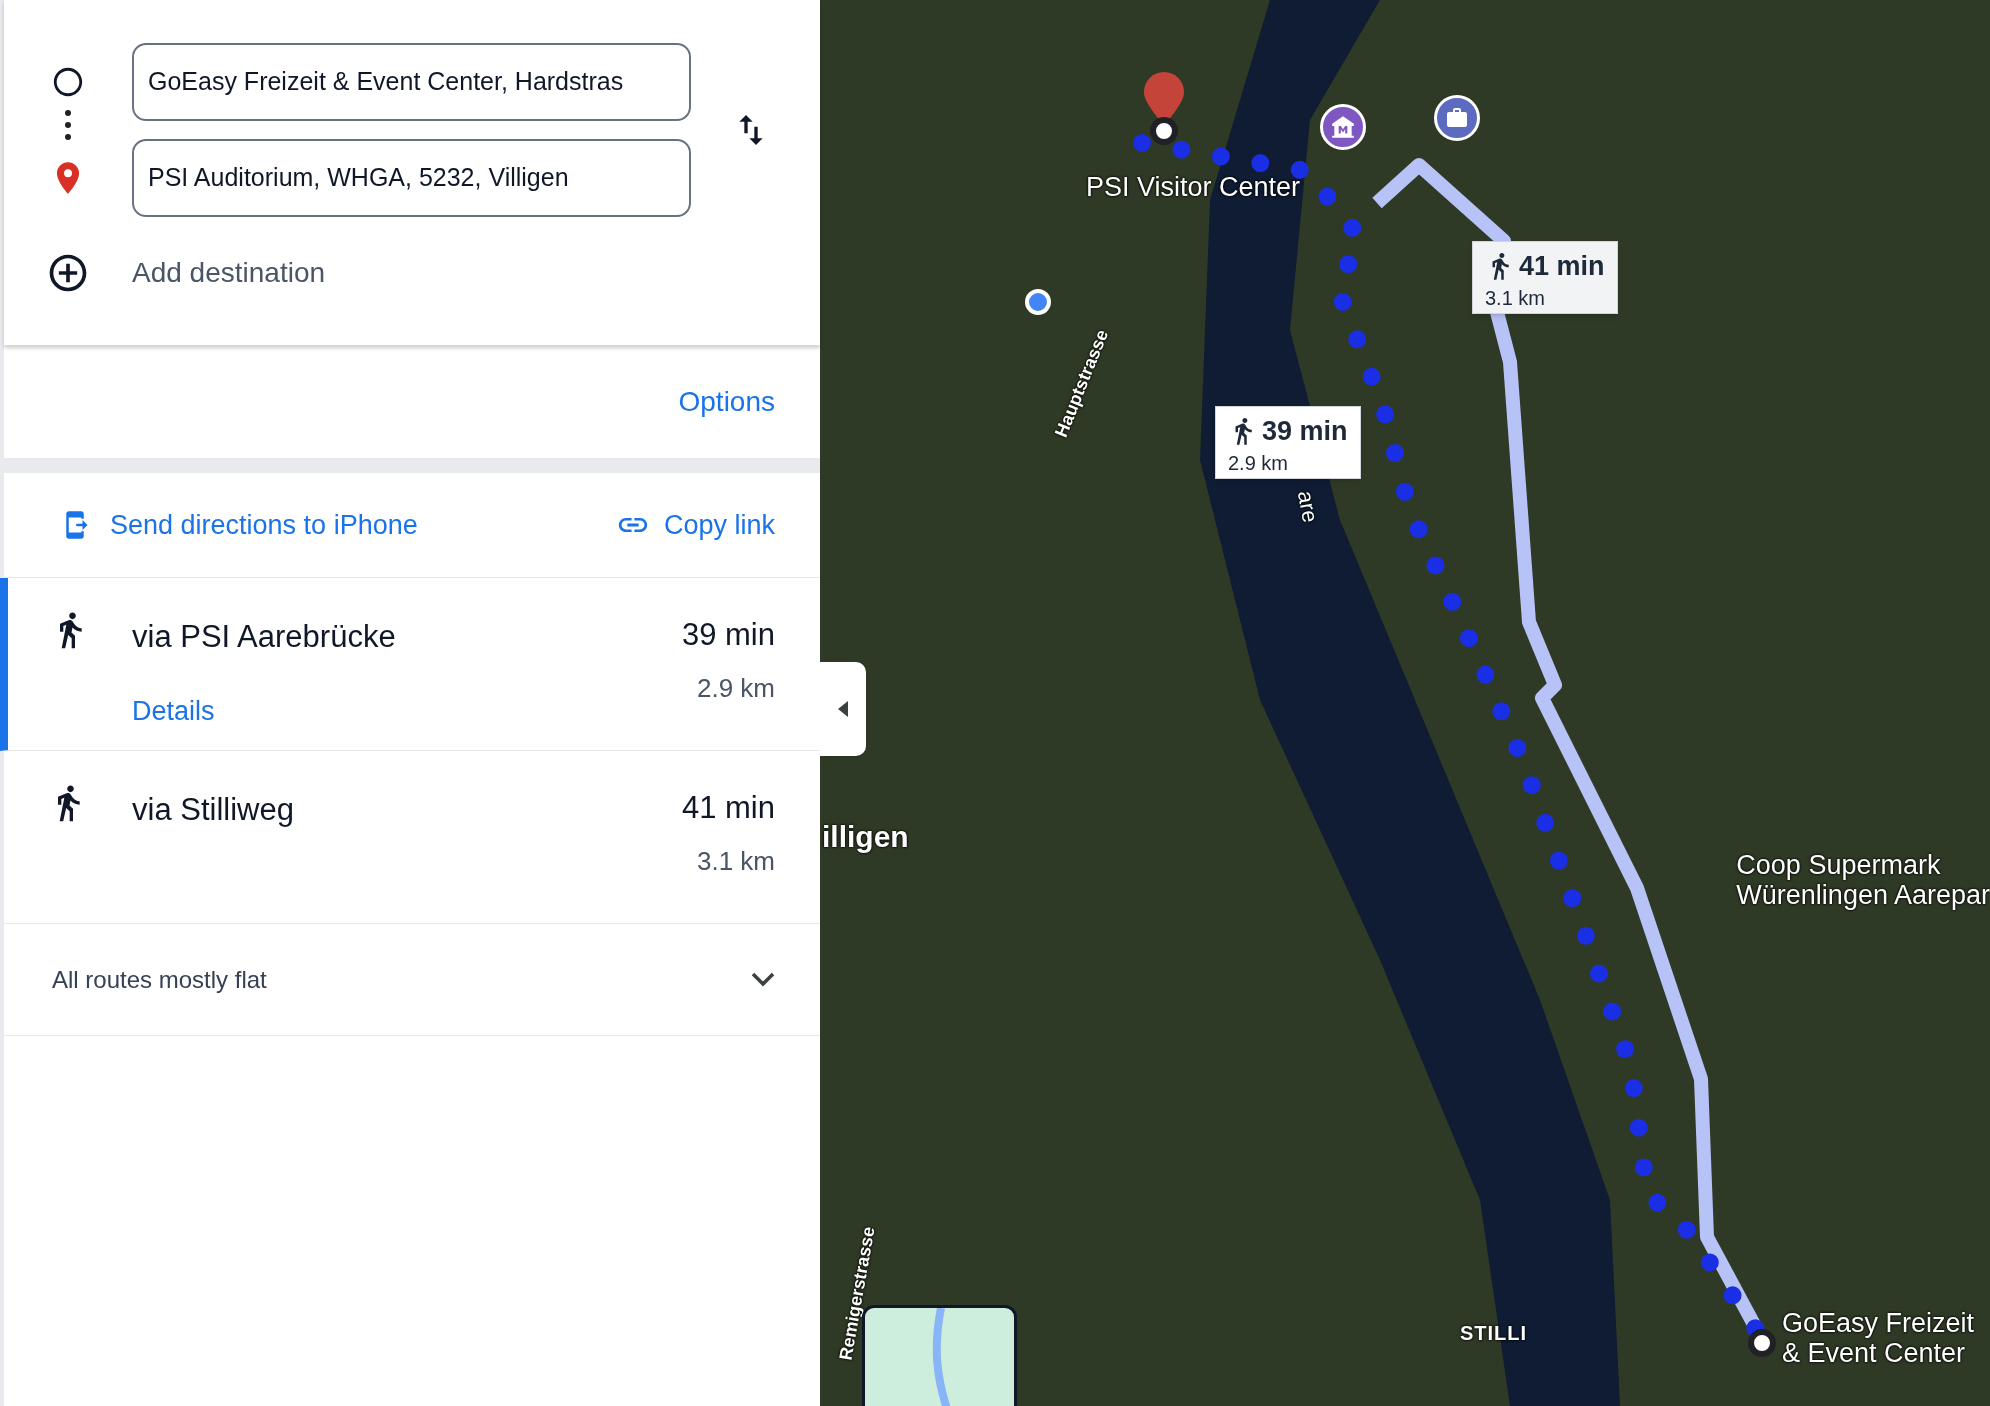 The image size is (1990, 1406). Describe the element at coordinates (1307, 506) in the screenshot. I see `map-label: are` at that location.